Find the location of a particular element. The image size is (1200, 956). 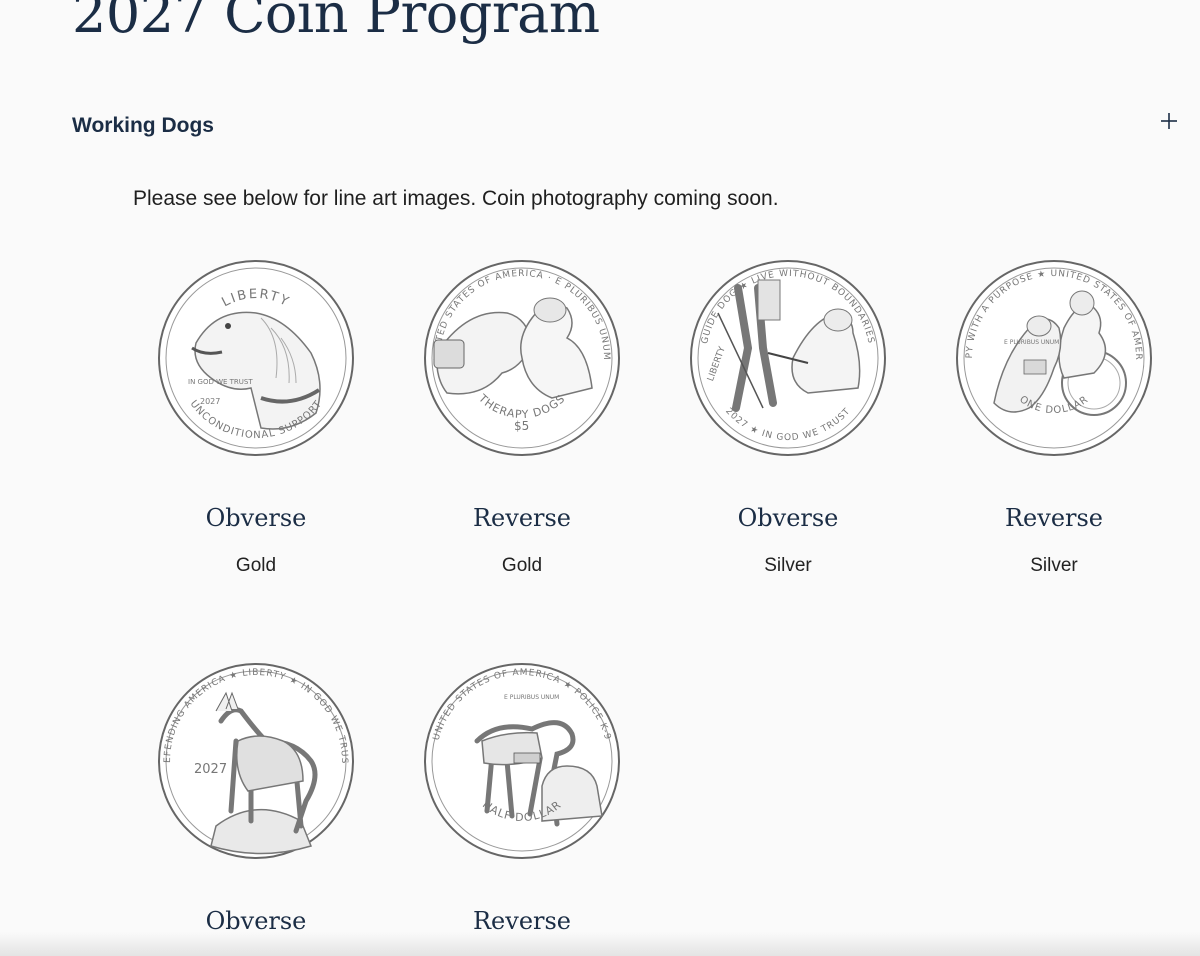

page-title: 2027 Coin Program is located at coordinates (336, 22).